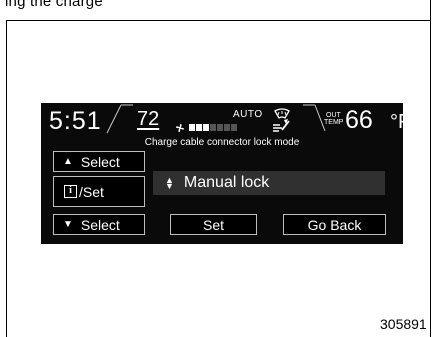 This screenshot has width=436, height=337. I want to click on page-text-fragment: ing the charge, so click(218, 11).